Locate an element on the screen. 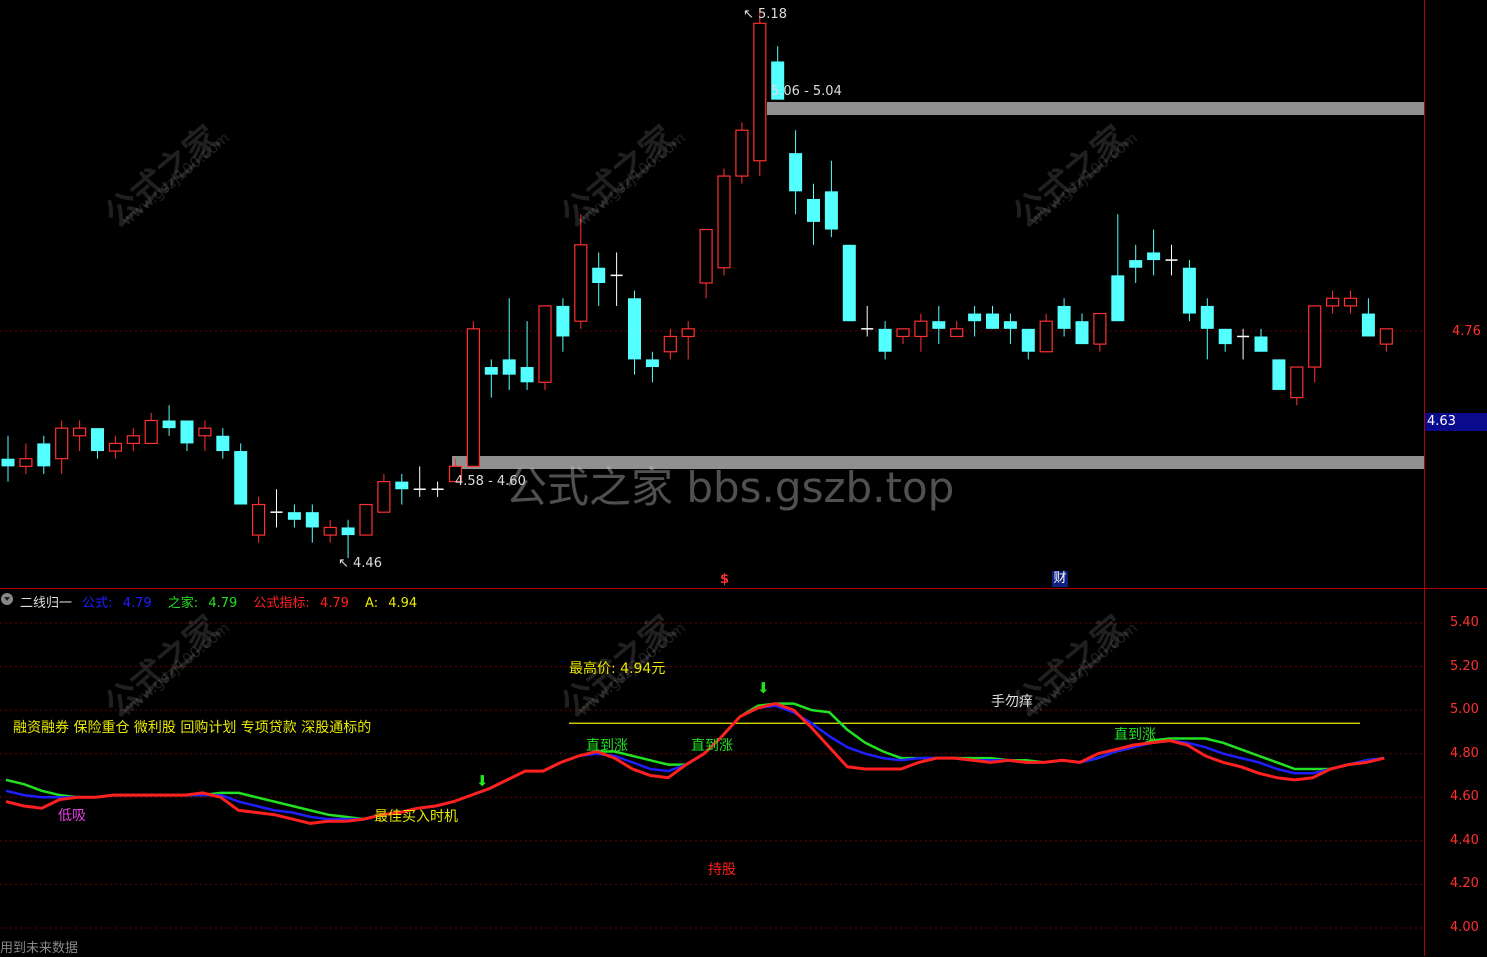  stock-tags: 融资融券 保险重仓 微利股 回购计划 专项贷款 深股通标的 is located at coordinates (192, 728).